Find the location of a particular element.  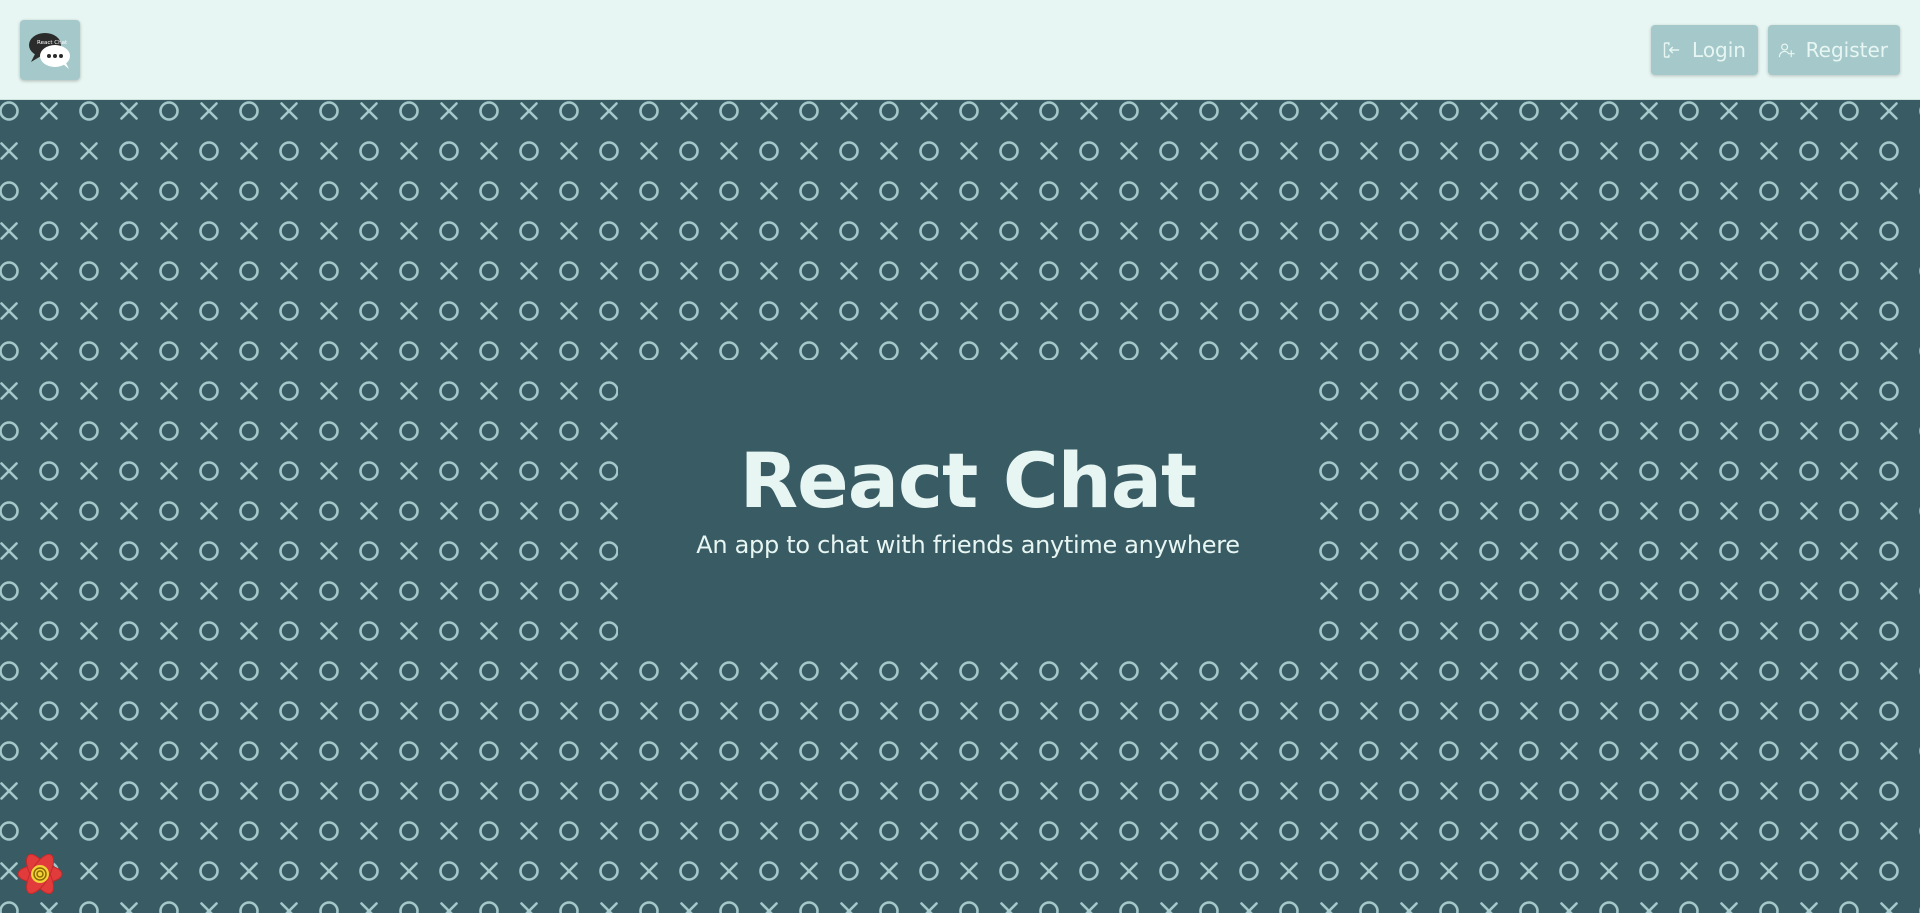

logo-button: React Chat is located at coordinates (50, 50).